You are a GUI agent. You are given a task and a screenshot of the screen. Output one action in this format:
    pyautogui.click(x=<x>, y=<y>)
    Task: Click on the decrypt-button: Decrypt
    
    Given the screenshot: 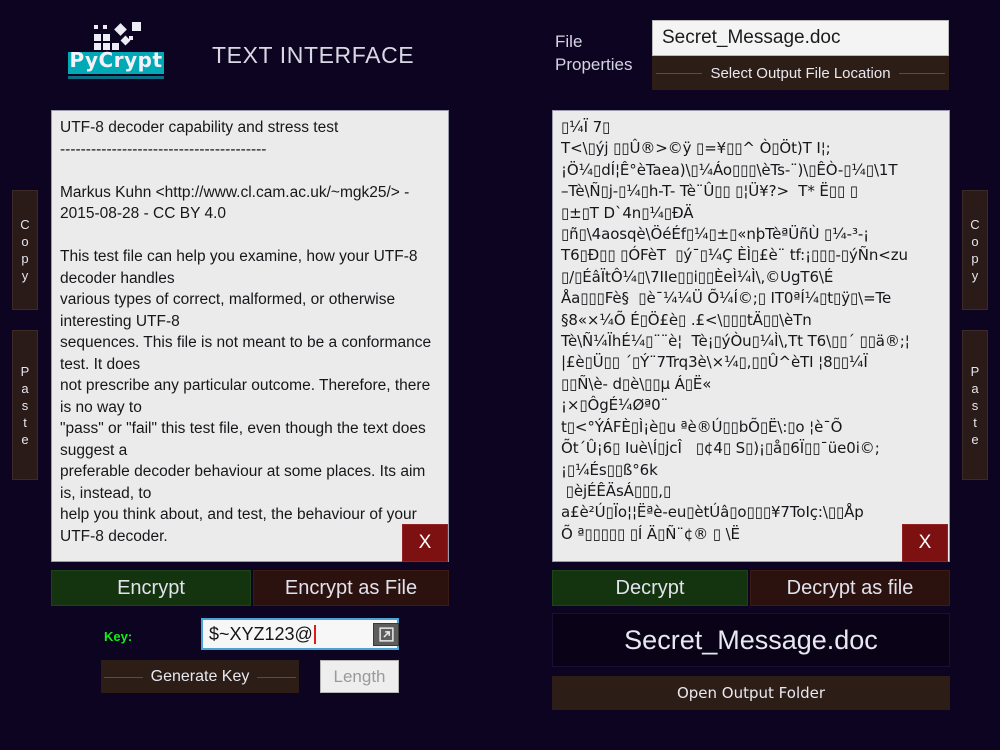 What is the action you would take?
    pyautogui.click(x=650, y=588)
    